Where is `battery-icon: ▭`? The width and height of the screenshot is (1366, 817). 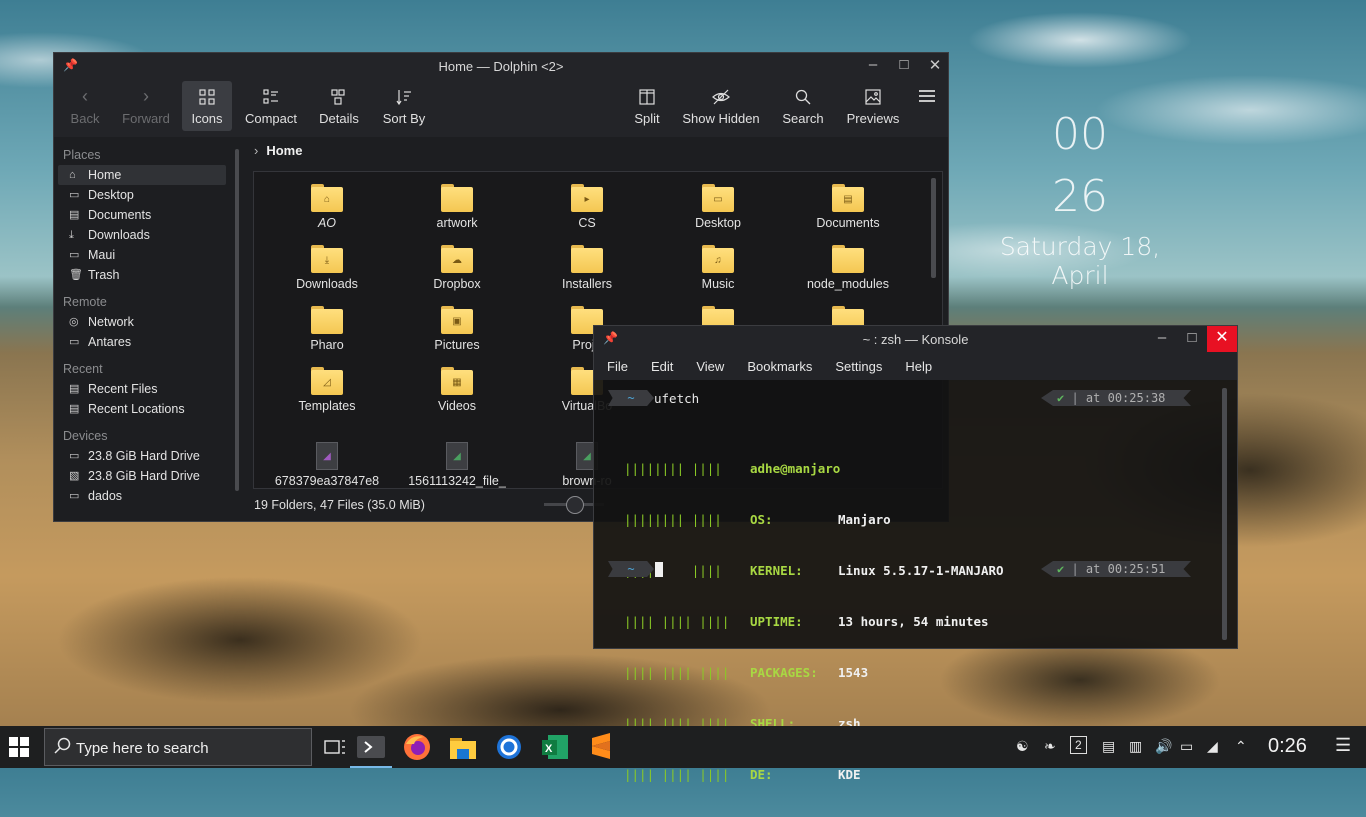 battery-icon: ▭ is located at coordinates (1186, 746).